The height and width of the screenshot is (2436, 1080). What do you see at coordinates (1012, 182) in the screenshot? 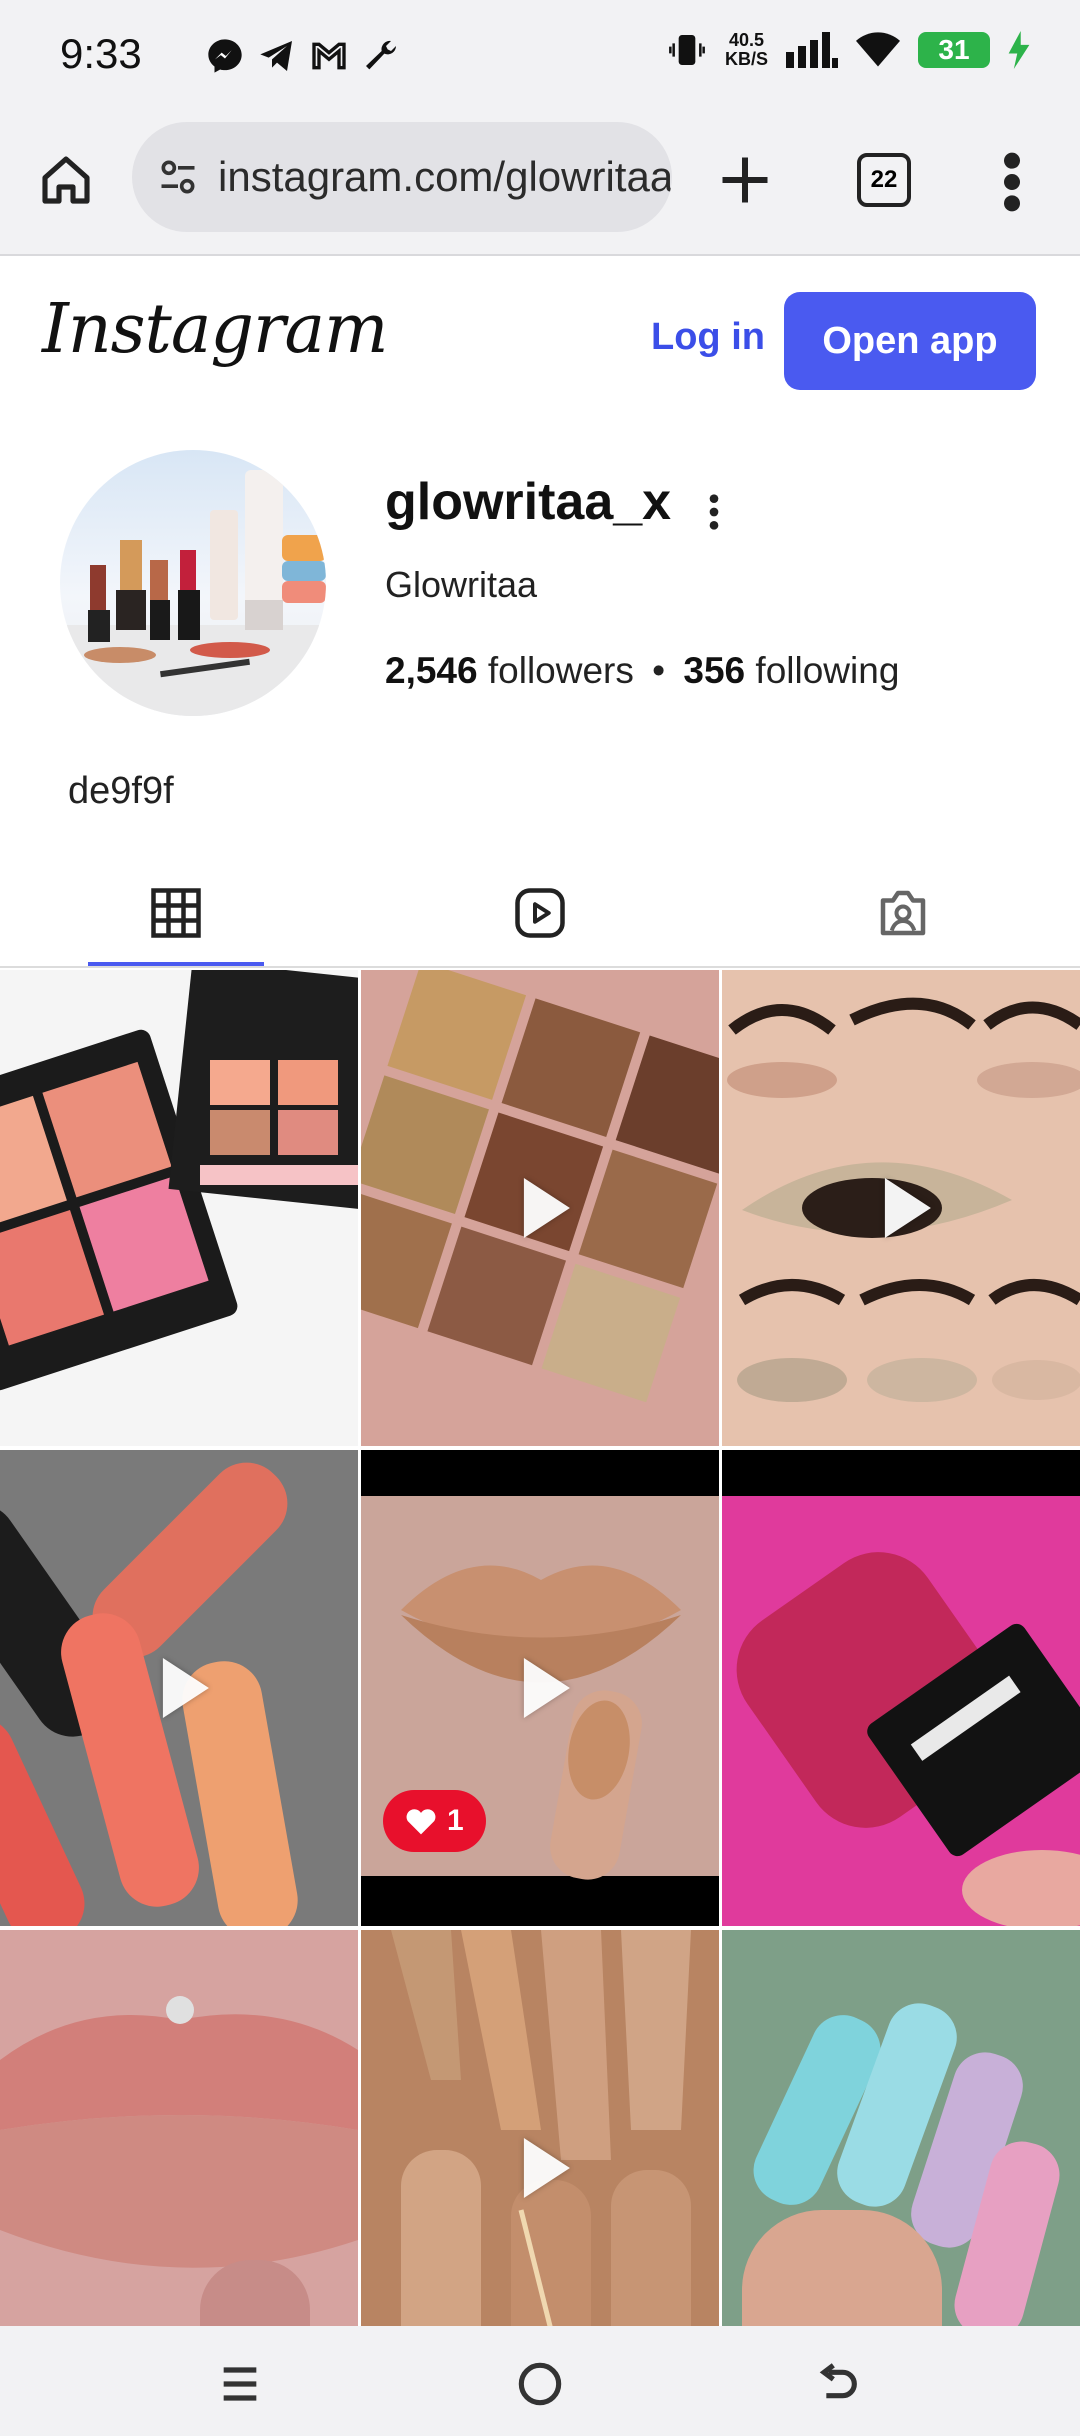
I see `more-menu-icon` at bounding box center [1012, 182].